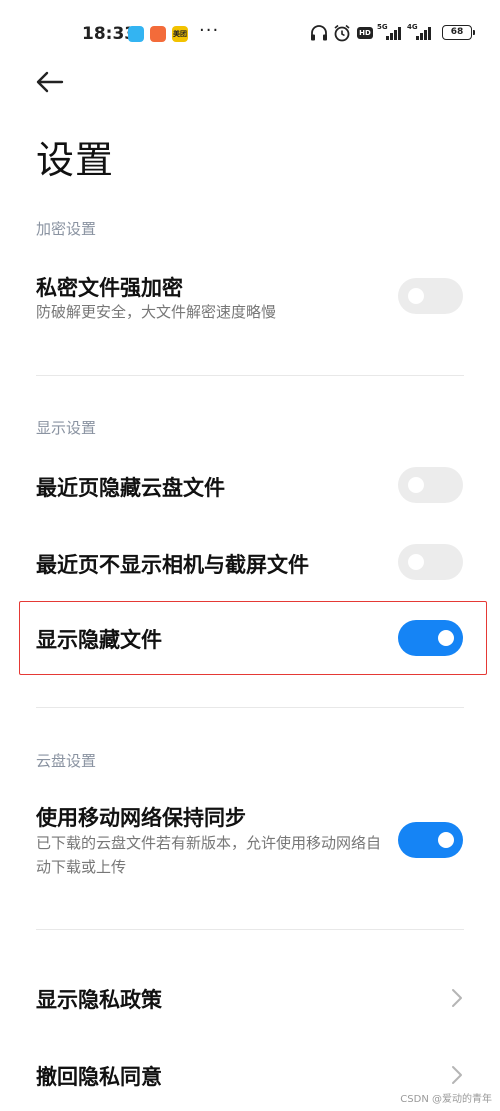  I want to click on section-header-cloud: 云盘设置, so click(66, 761).